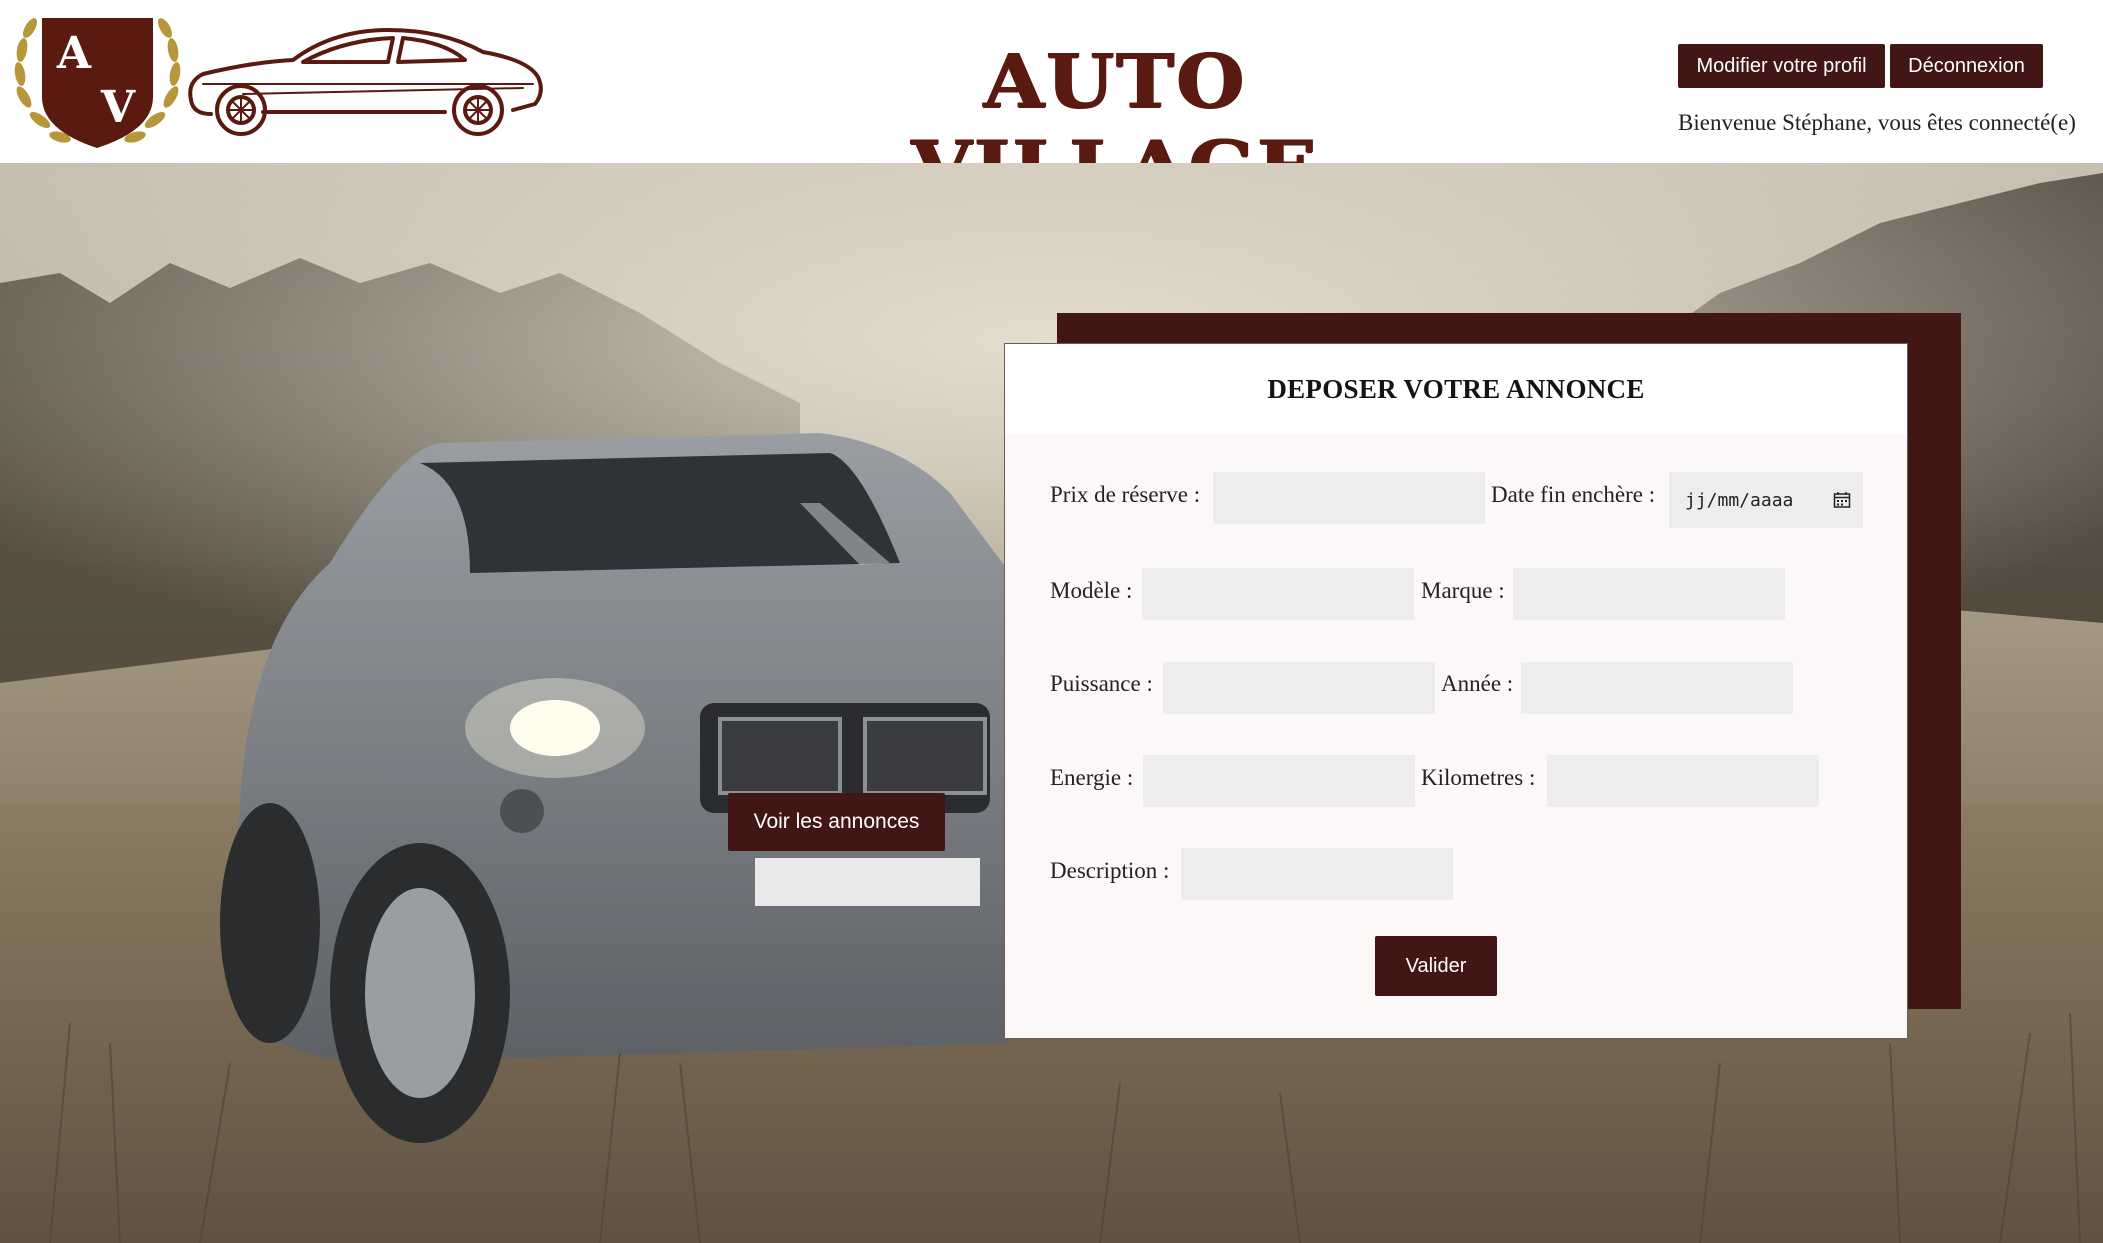  I want to click on svg-text: A, so click(74, 53).